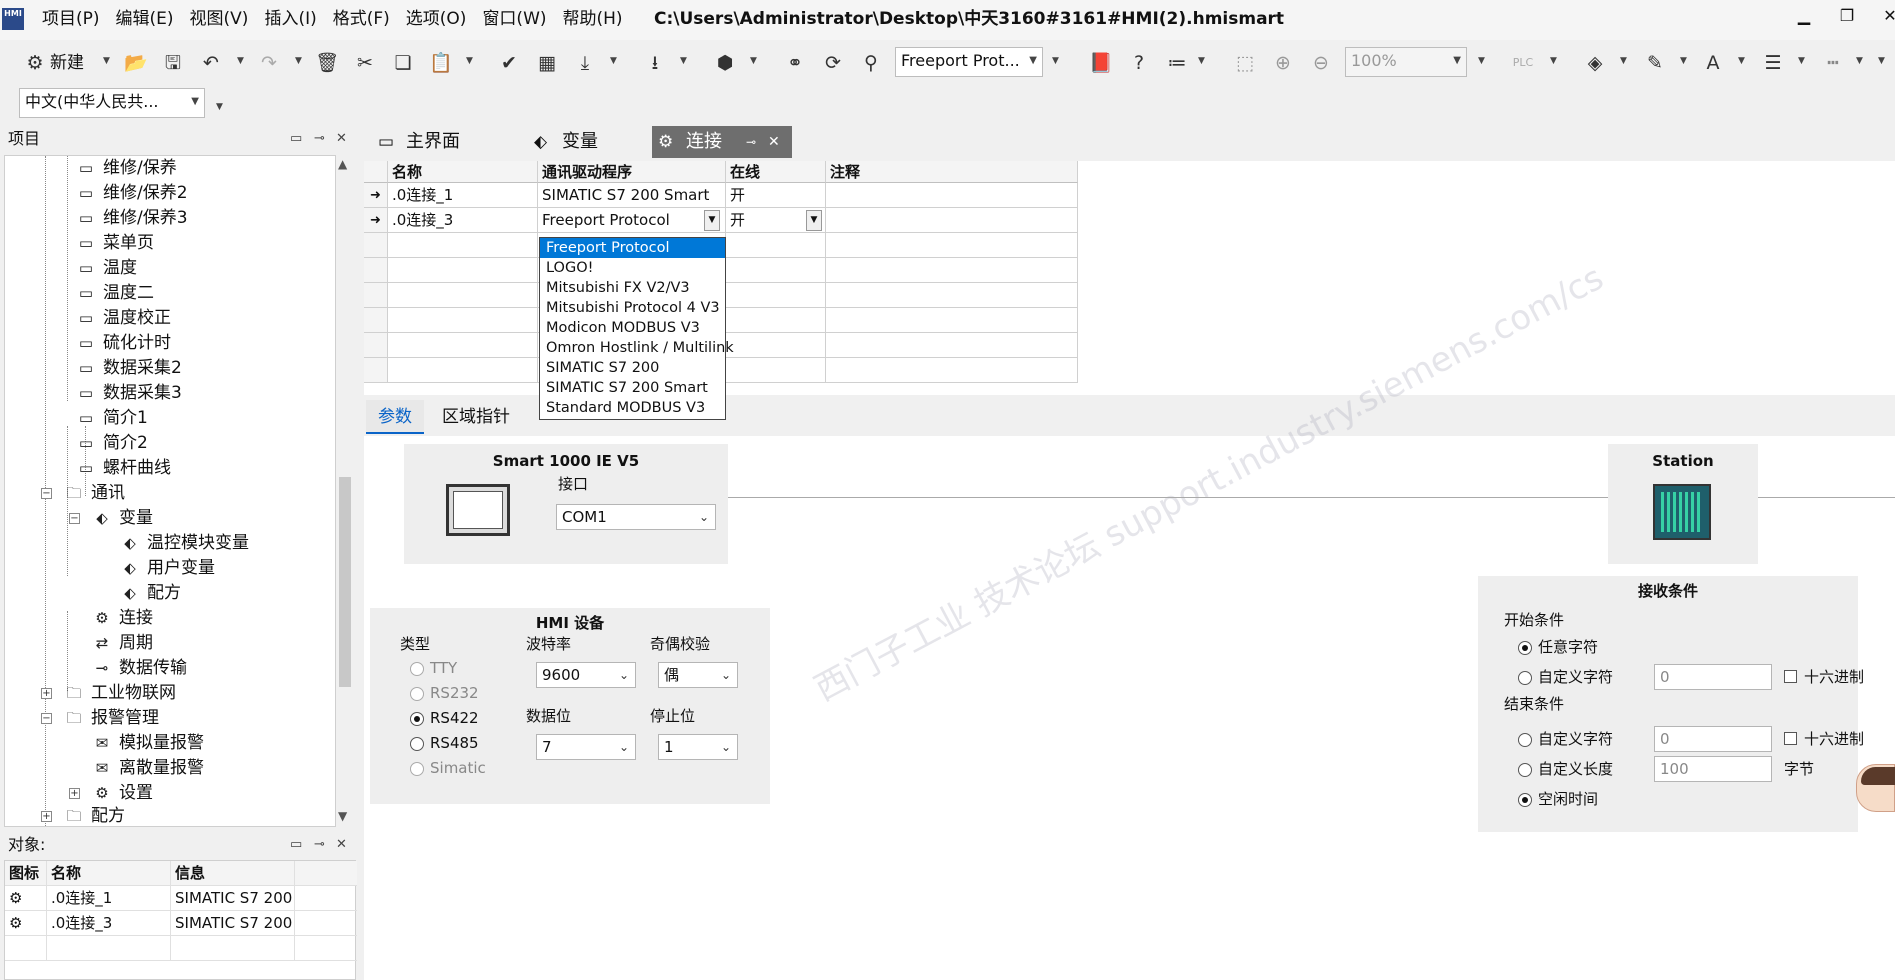 The image size is (1895, 980). Describe the element at coordinates (751, 142) in the screenshot. I see `tab-pin-icon: ⊸` at that location.